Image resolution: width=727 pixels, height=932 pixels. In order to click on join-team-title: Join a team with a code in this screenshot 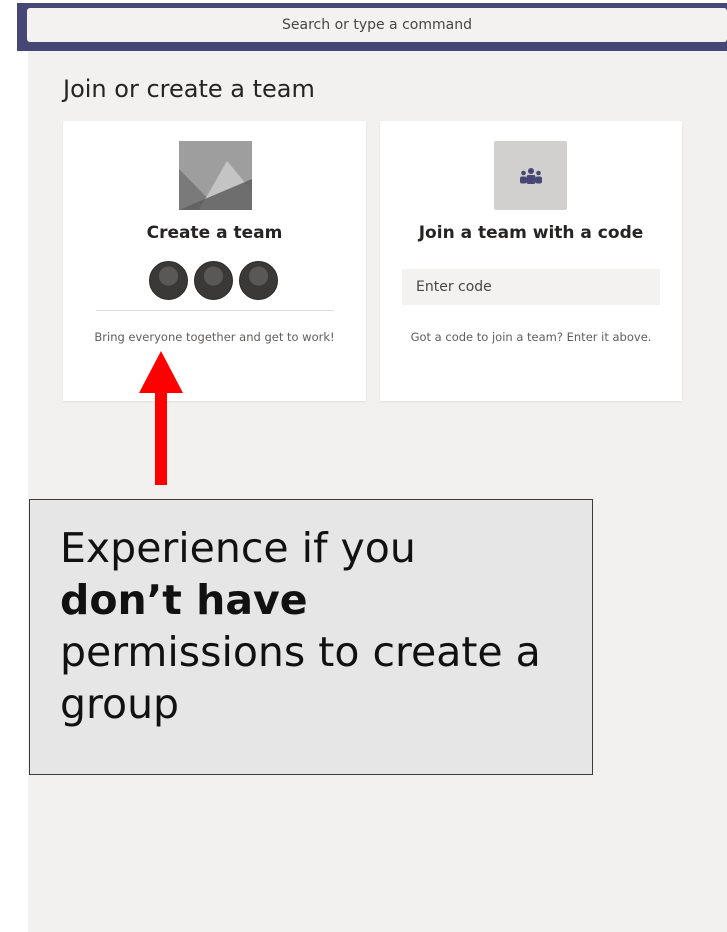, I will do `click(531, 233)`.